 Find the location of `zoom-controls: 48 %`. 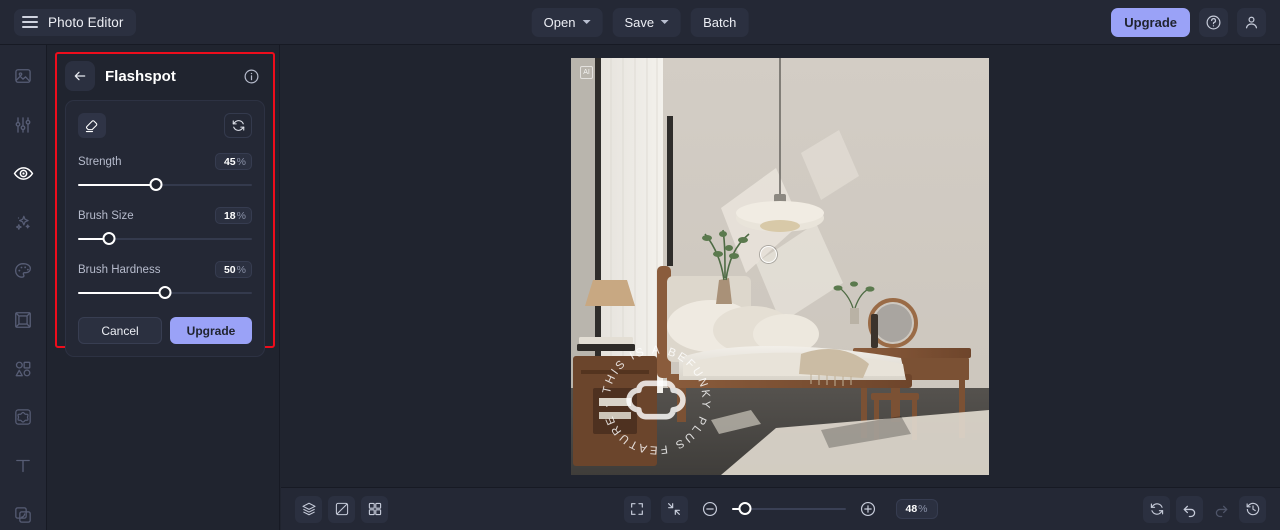

zoom-controls: 48 % is located at coordinates (780, 509).